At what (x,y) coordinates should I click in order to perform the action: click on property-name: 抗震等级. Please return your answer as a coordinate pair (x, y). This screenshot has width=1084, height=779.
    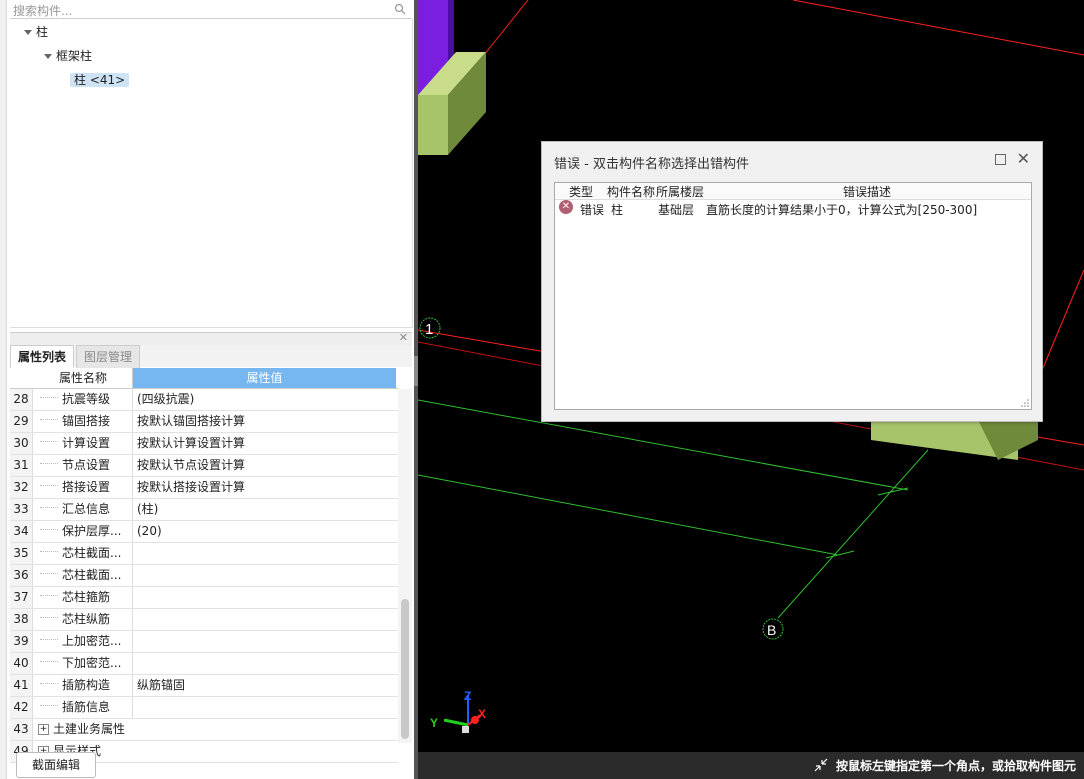
    Looking at the image, I should click on (83, 399).